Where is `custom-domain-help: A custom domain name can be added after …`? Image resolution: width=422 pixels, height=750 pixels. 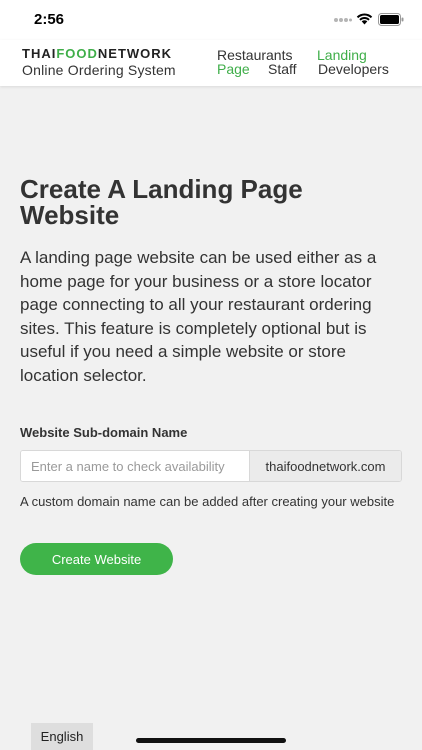
custom-domain-help: A custom domain name can be added after … is located at coordinates (207, 501).